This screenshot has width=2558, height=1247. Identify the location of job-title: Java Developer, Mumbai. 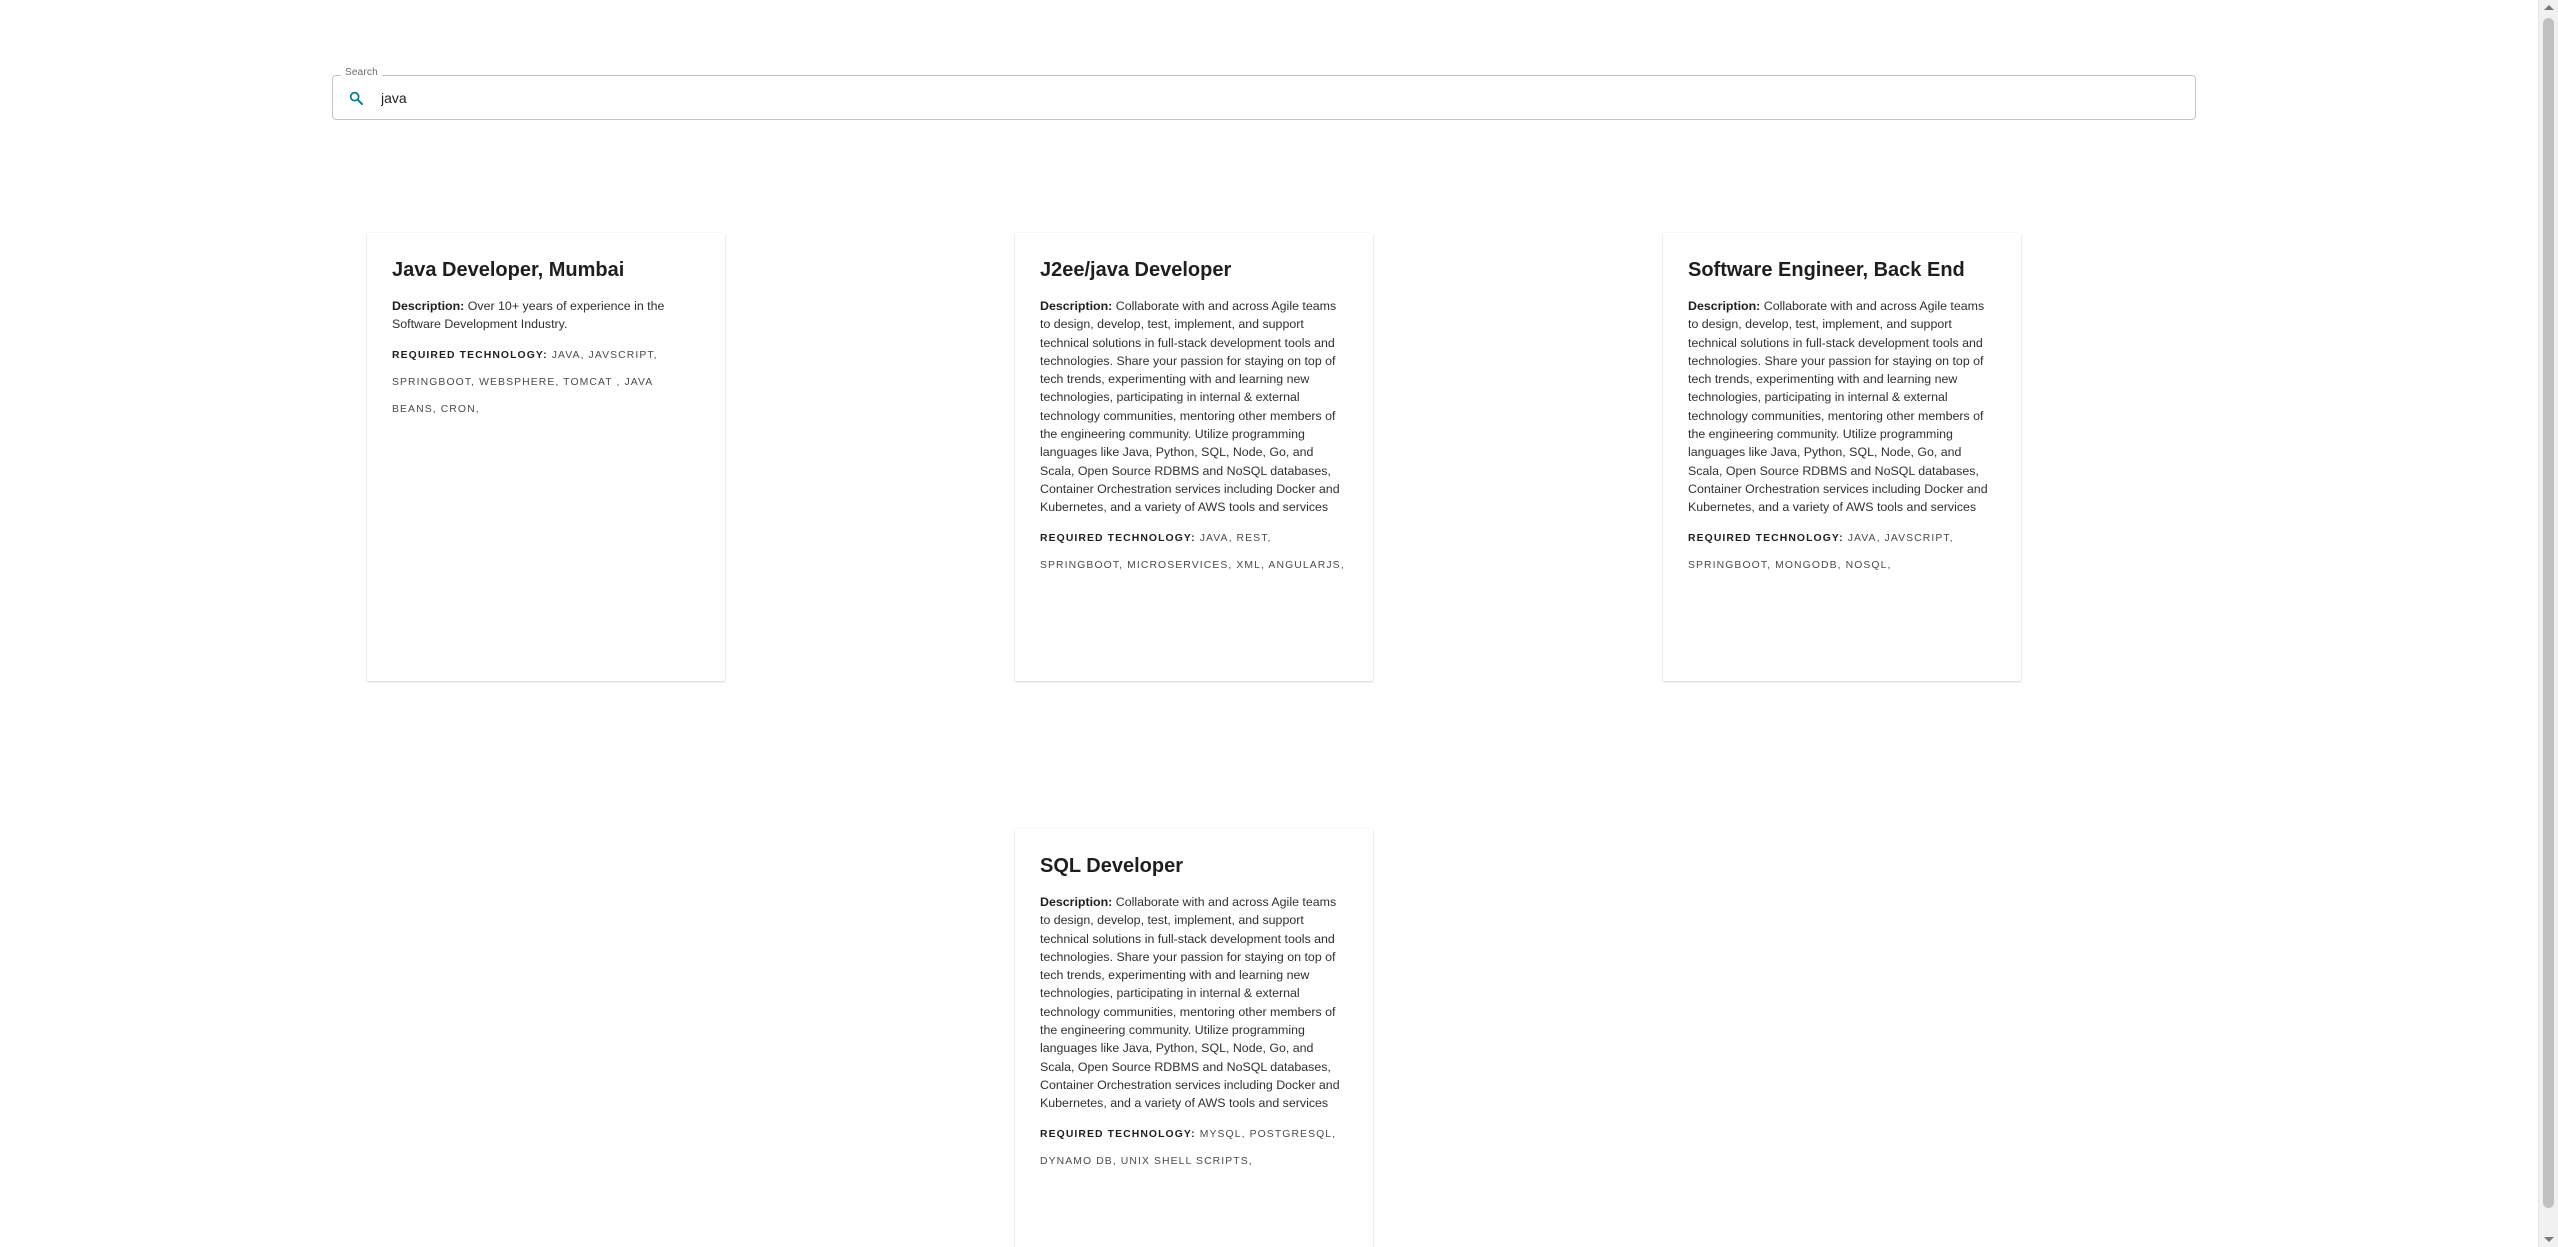
(508, 270).